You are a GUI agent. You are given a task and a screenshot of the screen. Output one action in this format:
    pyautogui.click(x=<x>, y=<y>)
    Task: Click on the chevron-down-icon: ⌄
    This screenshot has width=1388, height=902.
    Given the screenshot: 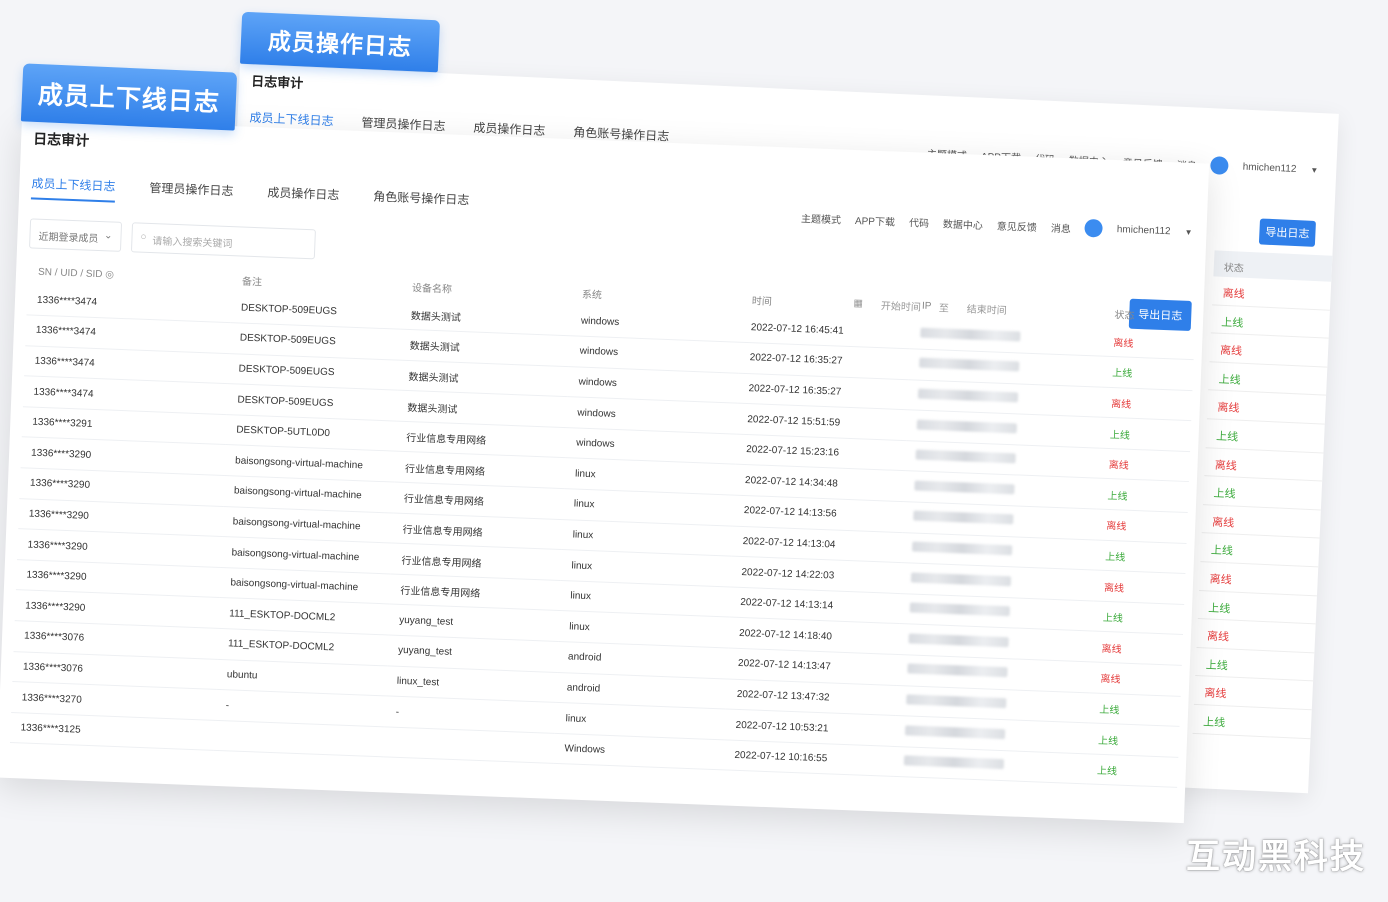 What is the action you would take?
    pyautogui.click(x=108, y=236)
    